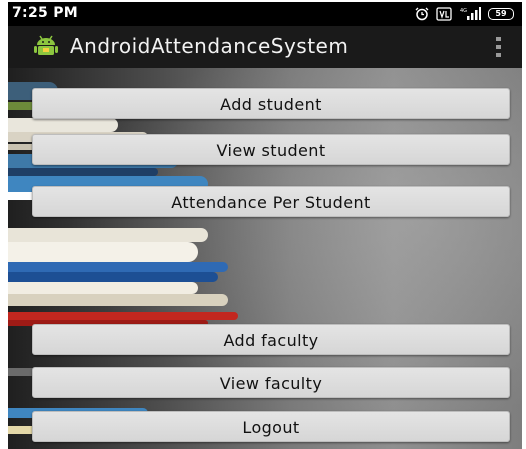  Describe the element at coordinates (470, 13) in the screenshot. I see `signal-icon: 4G` at that location.